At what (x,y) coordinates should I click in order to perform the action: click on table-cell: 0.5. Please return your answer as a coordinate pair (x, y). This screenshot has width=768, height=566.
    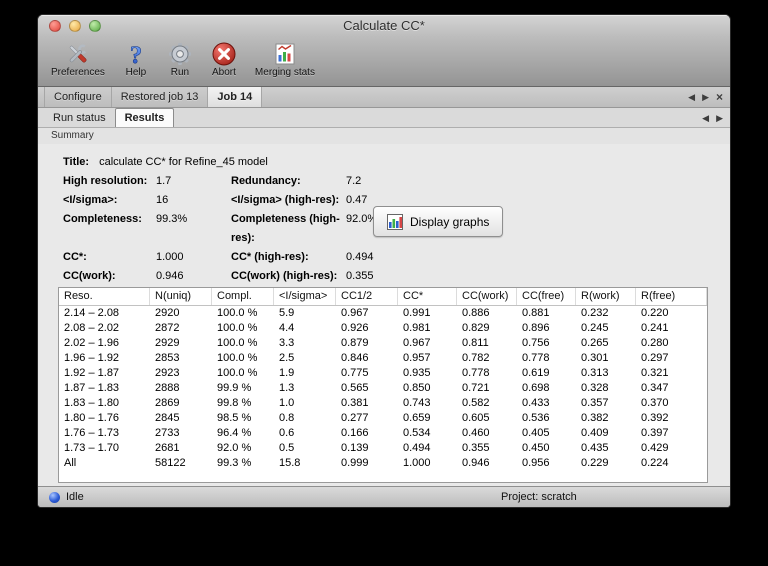
    Looking at the image, I should click on (287, 448).